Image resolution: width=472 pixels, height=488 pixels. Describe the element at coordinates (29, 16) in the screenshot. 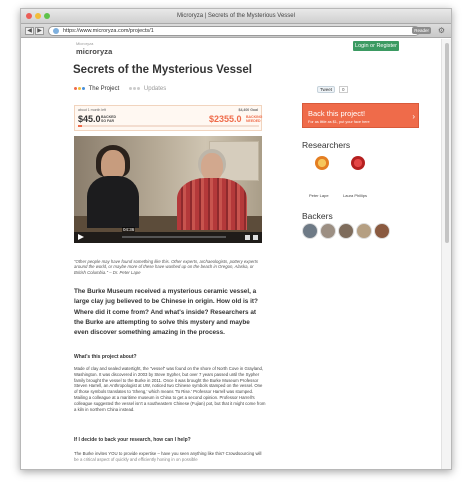

I see `close-icon` at that location.